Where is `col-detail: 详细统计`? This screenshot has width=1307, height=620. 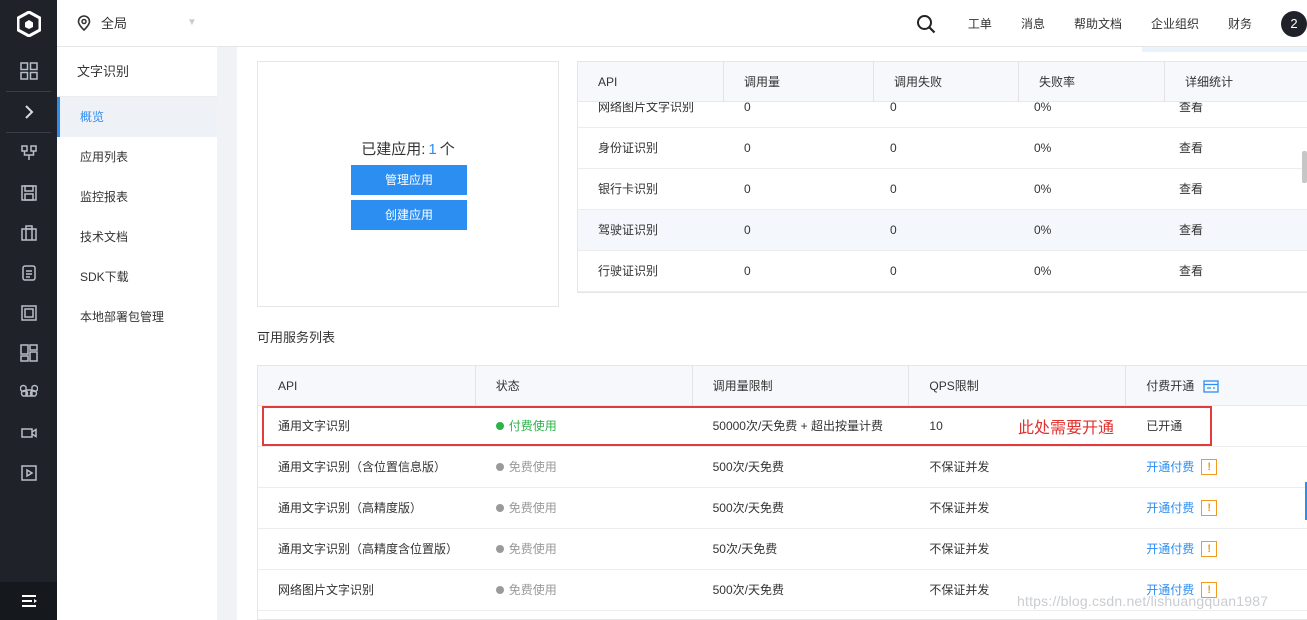
col-detail: 详细统计 is located at coordinates (1209, 82).